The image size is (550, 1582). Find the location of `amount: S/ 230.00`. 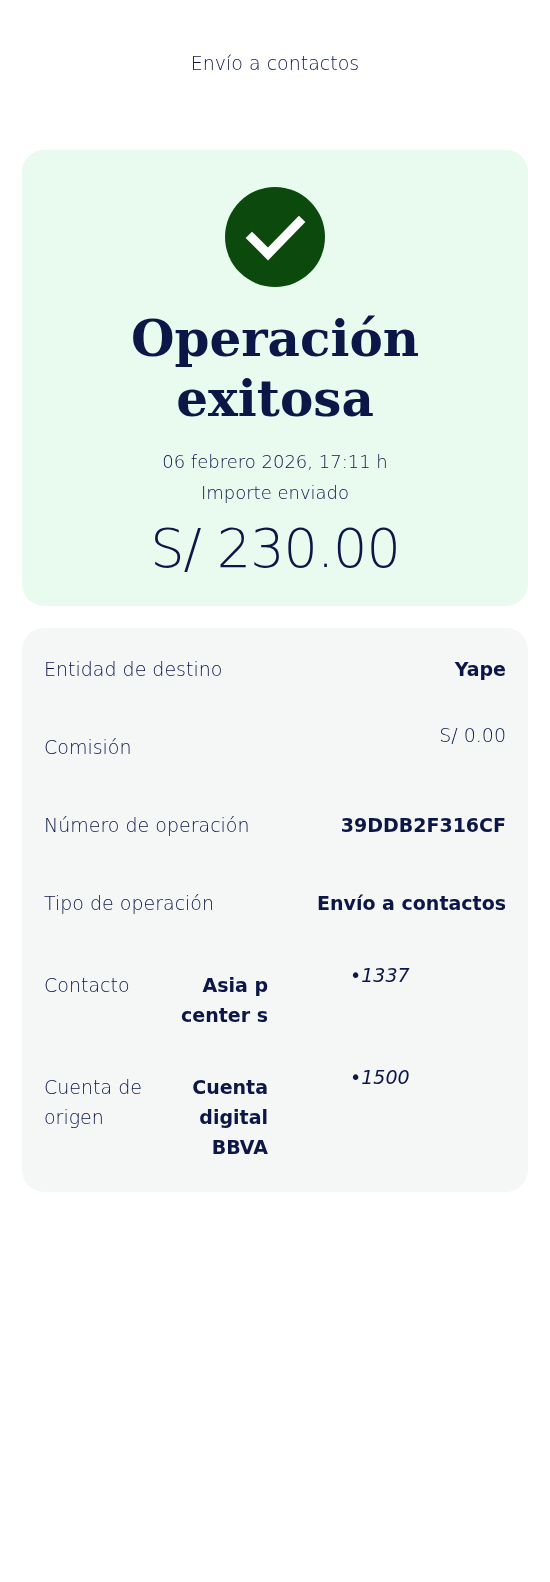

amount: S/ 230.00 is located at coordinates (275, 548).